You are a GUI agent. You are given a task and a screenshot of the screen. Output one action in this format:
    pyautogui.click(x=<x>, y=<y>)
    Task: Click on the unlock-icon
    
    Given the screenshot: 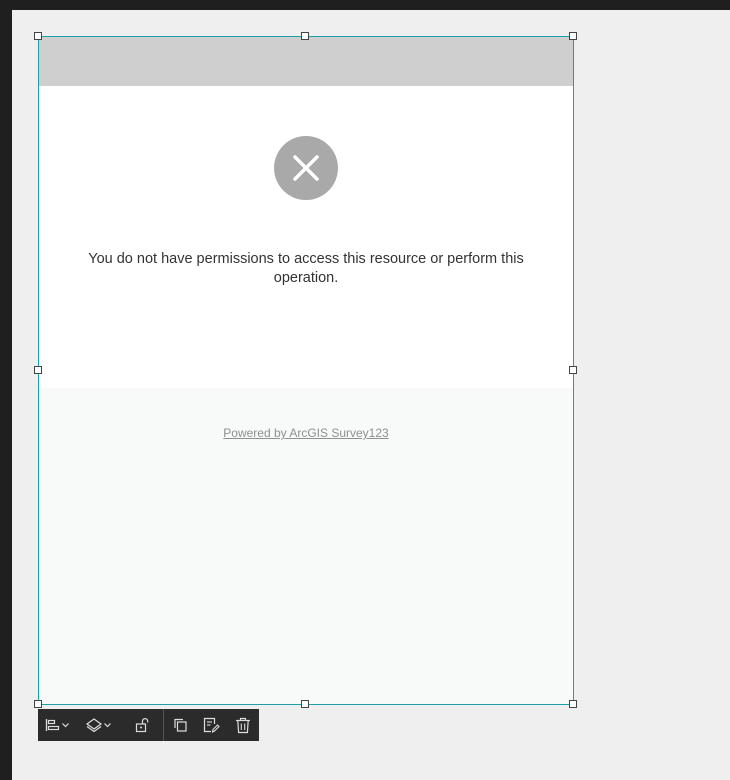 What is the action you would take?
    pyautogui.click(x=142, y=725)
    